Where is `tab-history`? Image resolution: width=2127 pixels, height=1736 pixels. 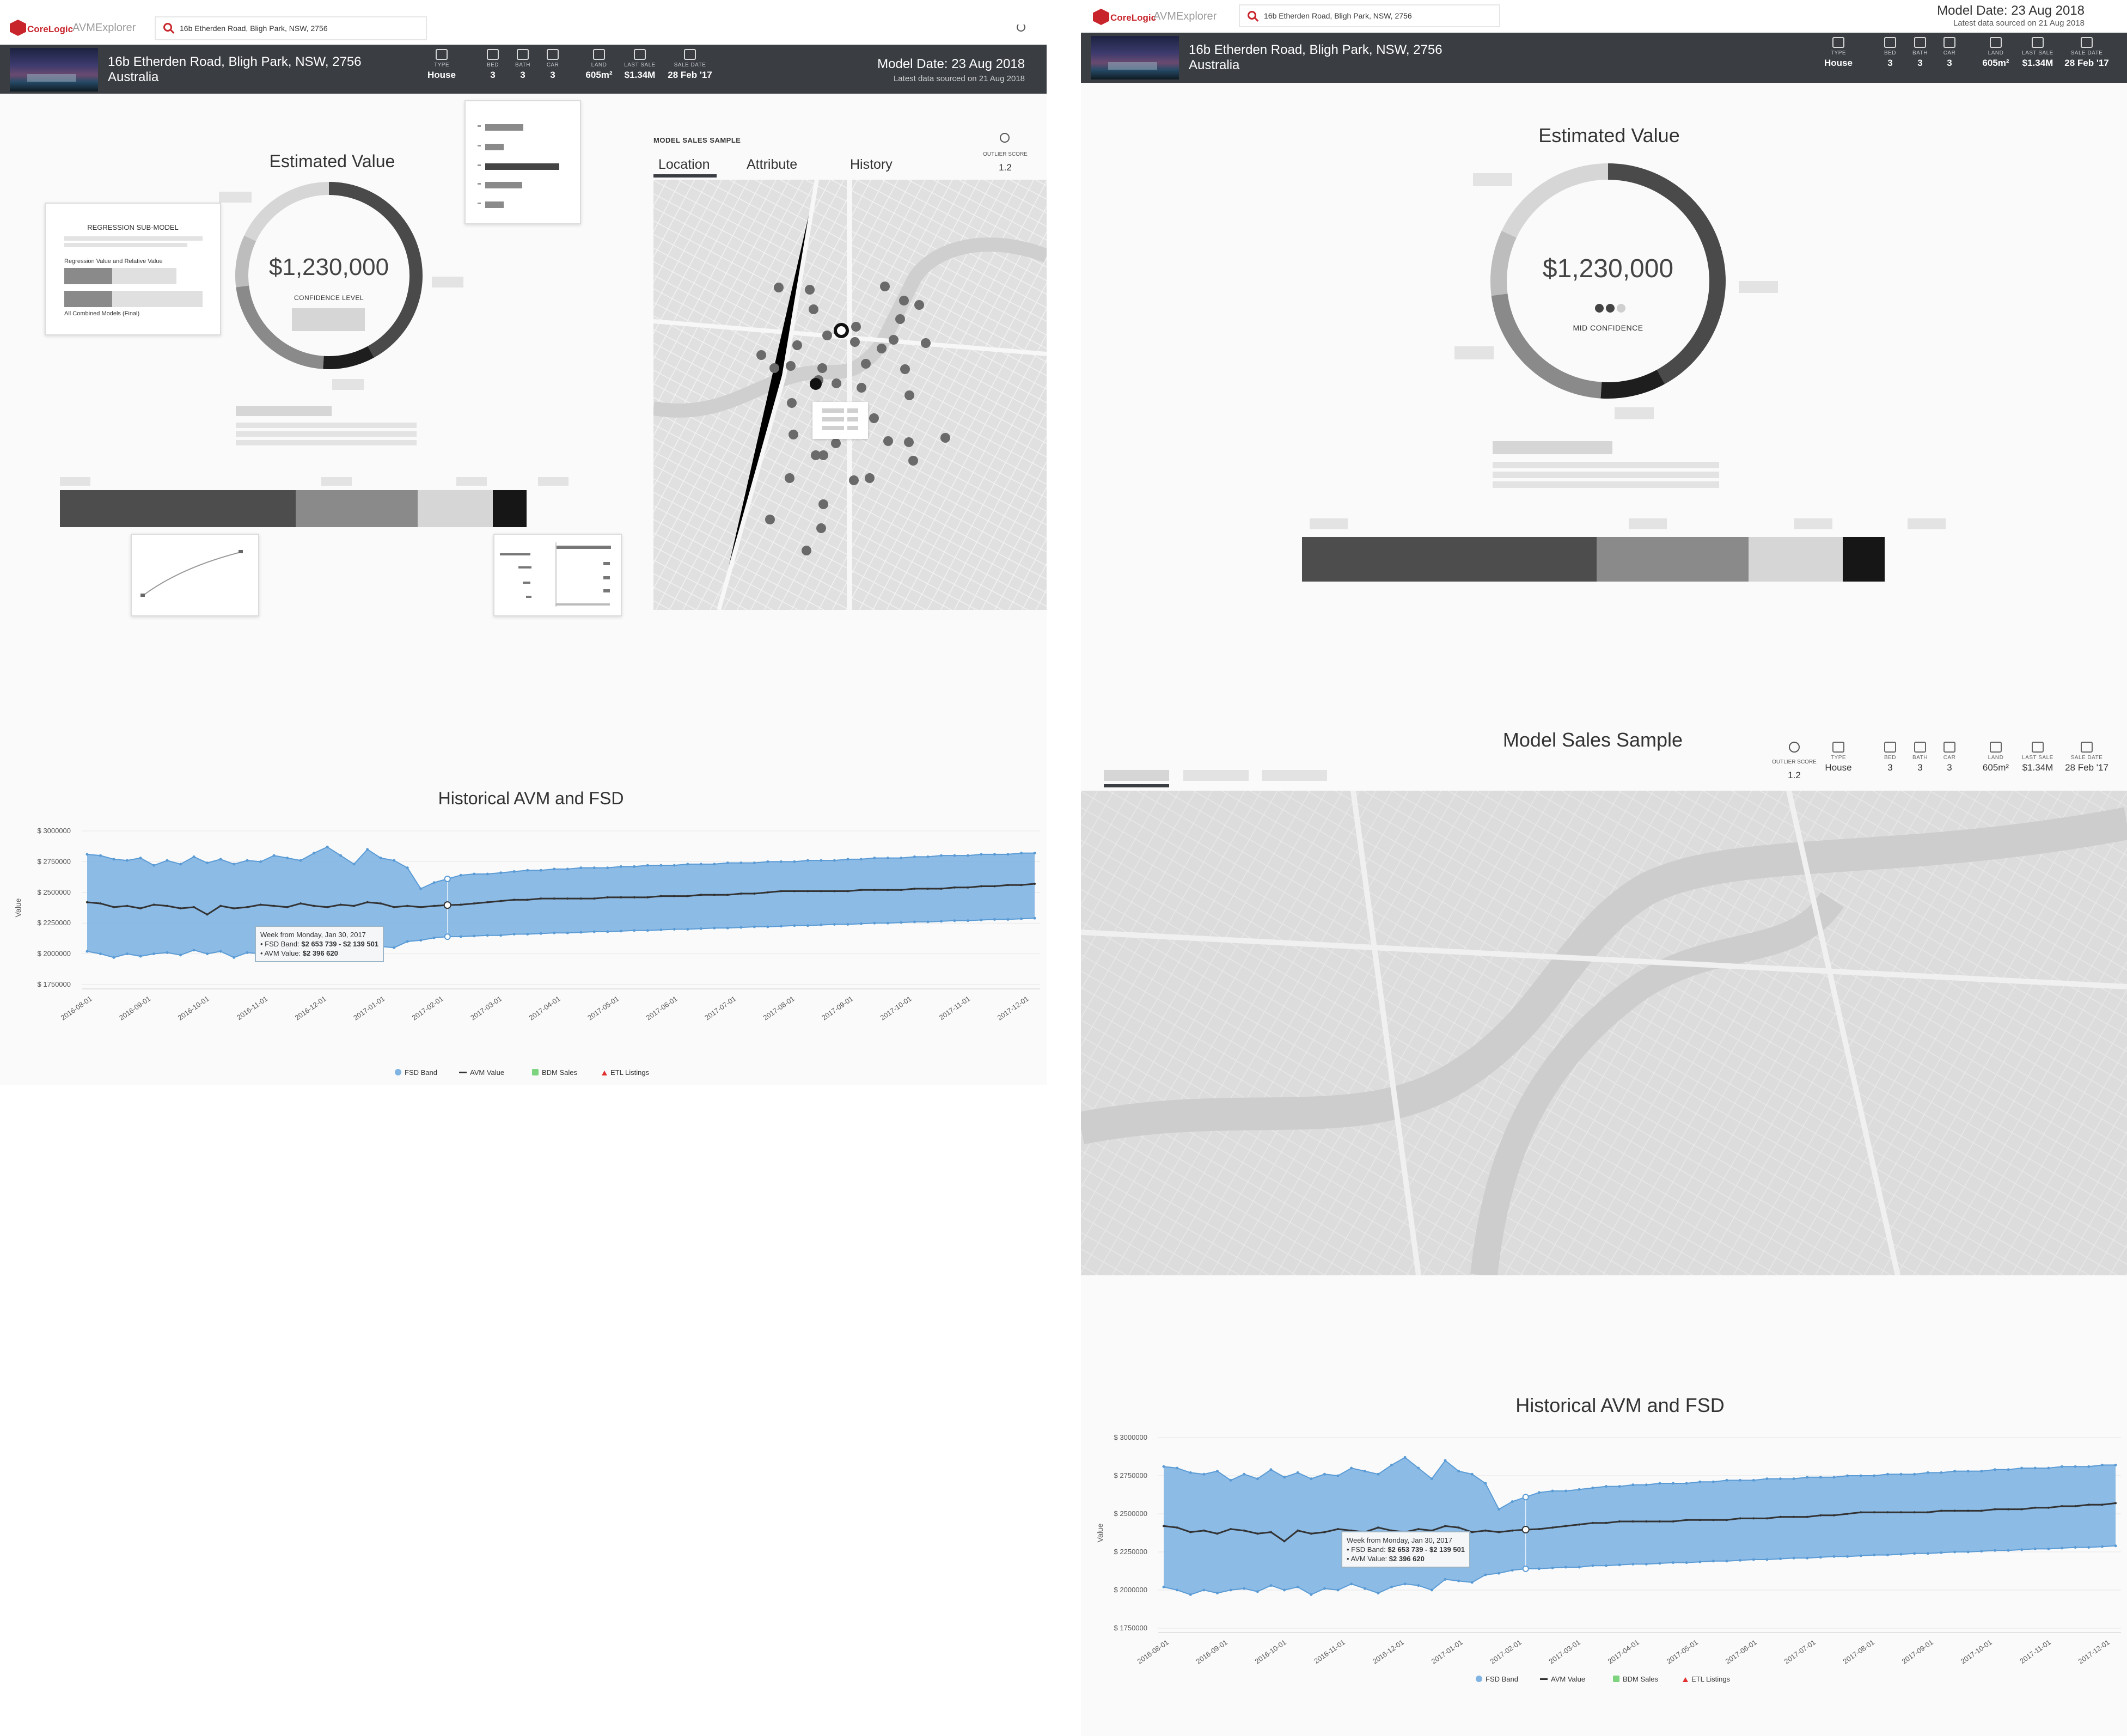 tab-history is located at coordinates (1294, 776).